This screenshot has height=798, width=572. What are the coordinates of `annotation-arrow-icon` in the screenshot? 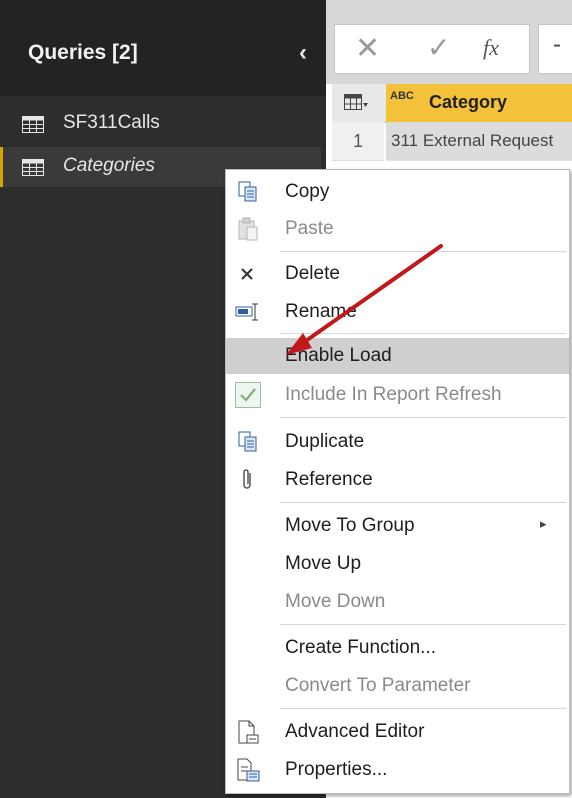 It's located at (364, 299).